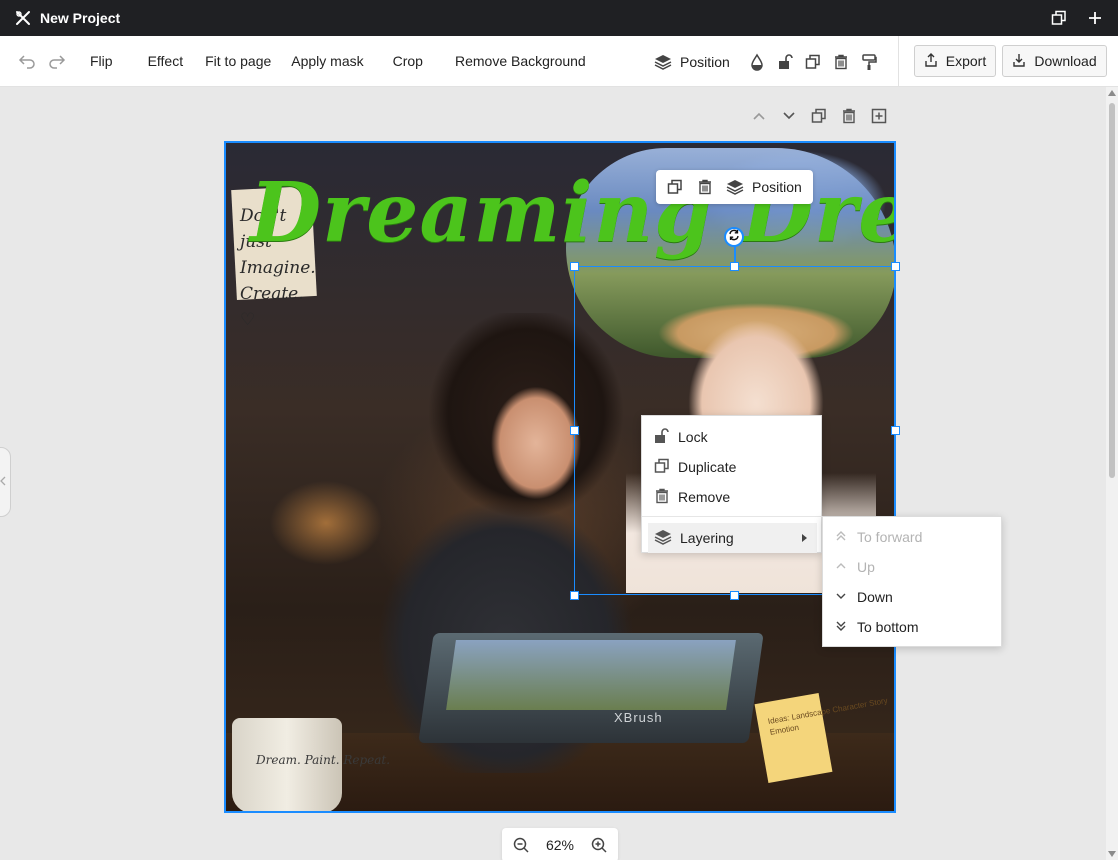 Image resolution: width=1118 pixels, height=860 pixels. What do you see at coordinates (574, 430) in the screenshot?
I see `resize-handle-left` at bounding box center [574, 430].